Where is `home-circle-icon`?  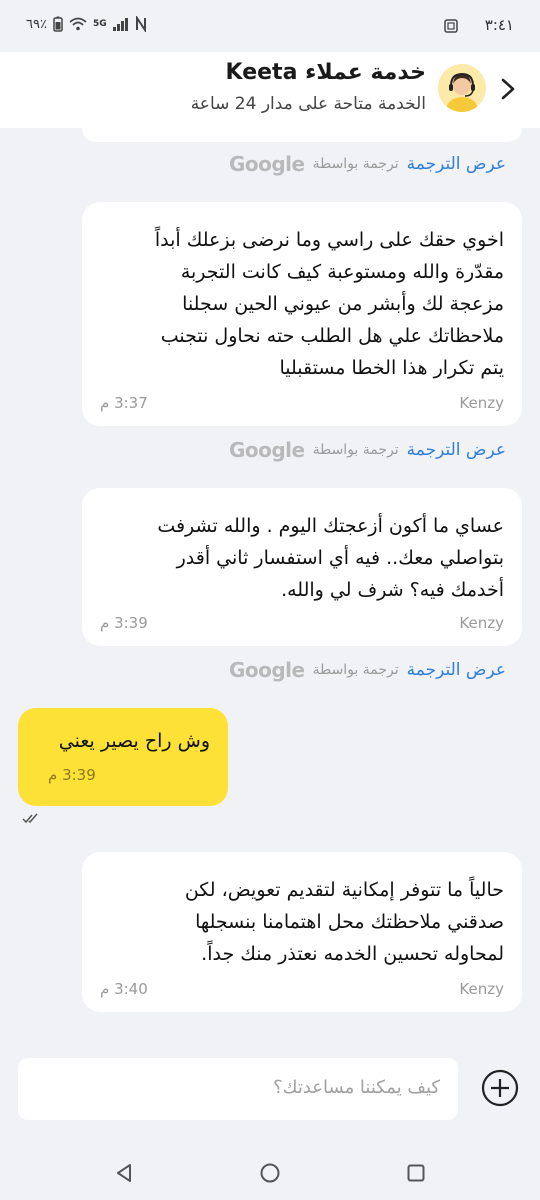
home-circle-icon is located at coordinates (270, 1173).